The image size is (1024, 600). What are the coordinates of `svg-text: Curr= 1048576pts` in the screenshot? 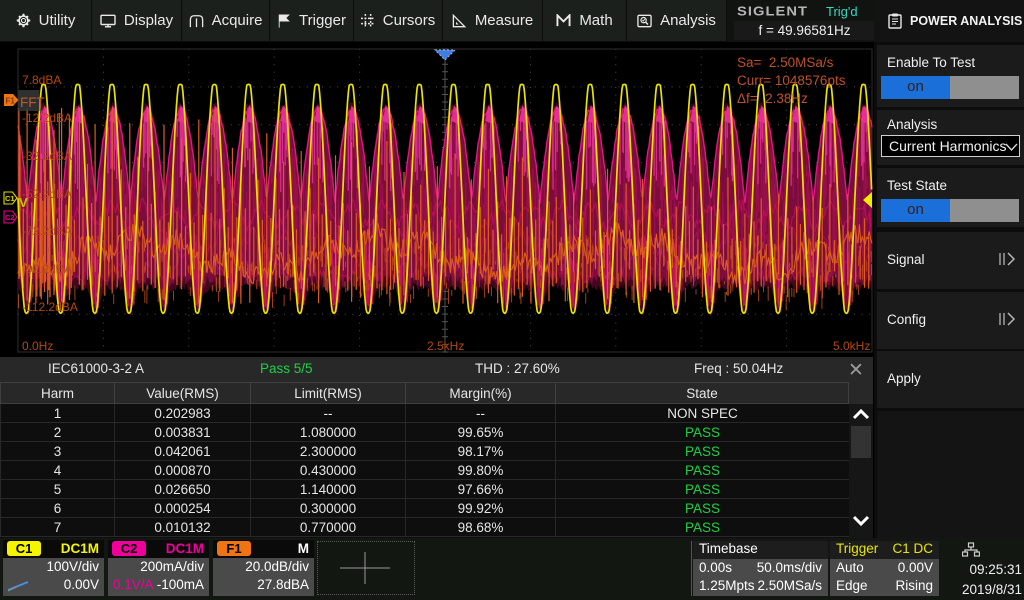 It's located at (791, 80).